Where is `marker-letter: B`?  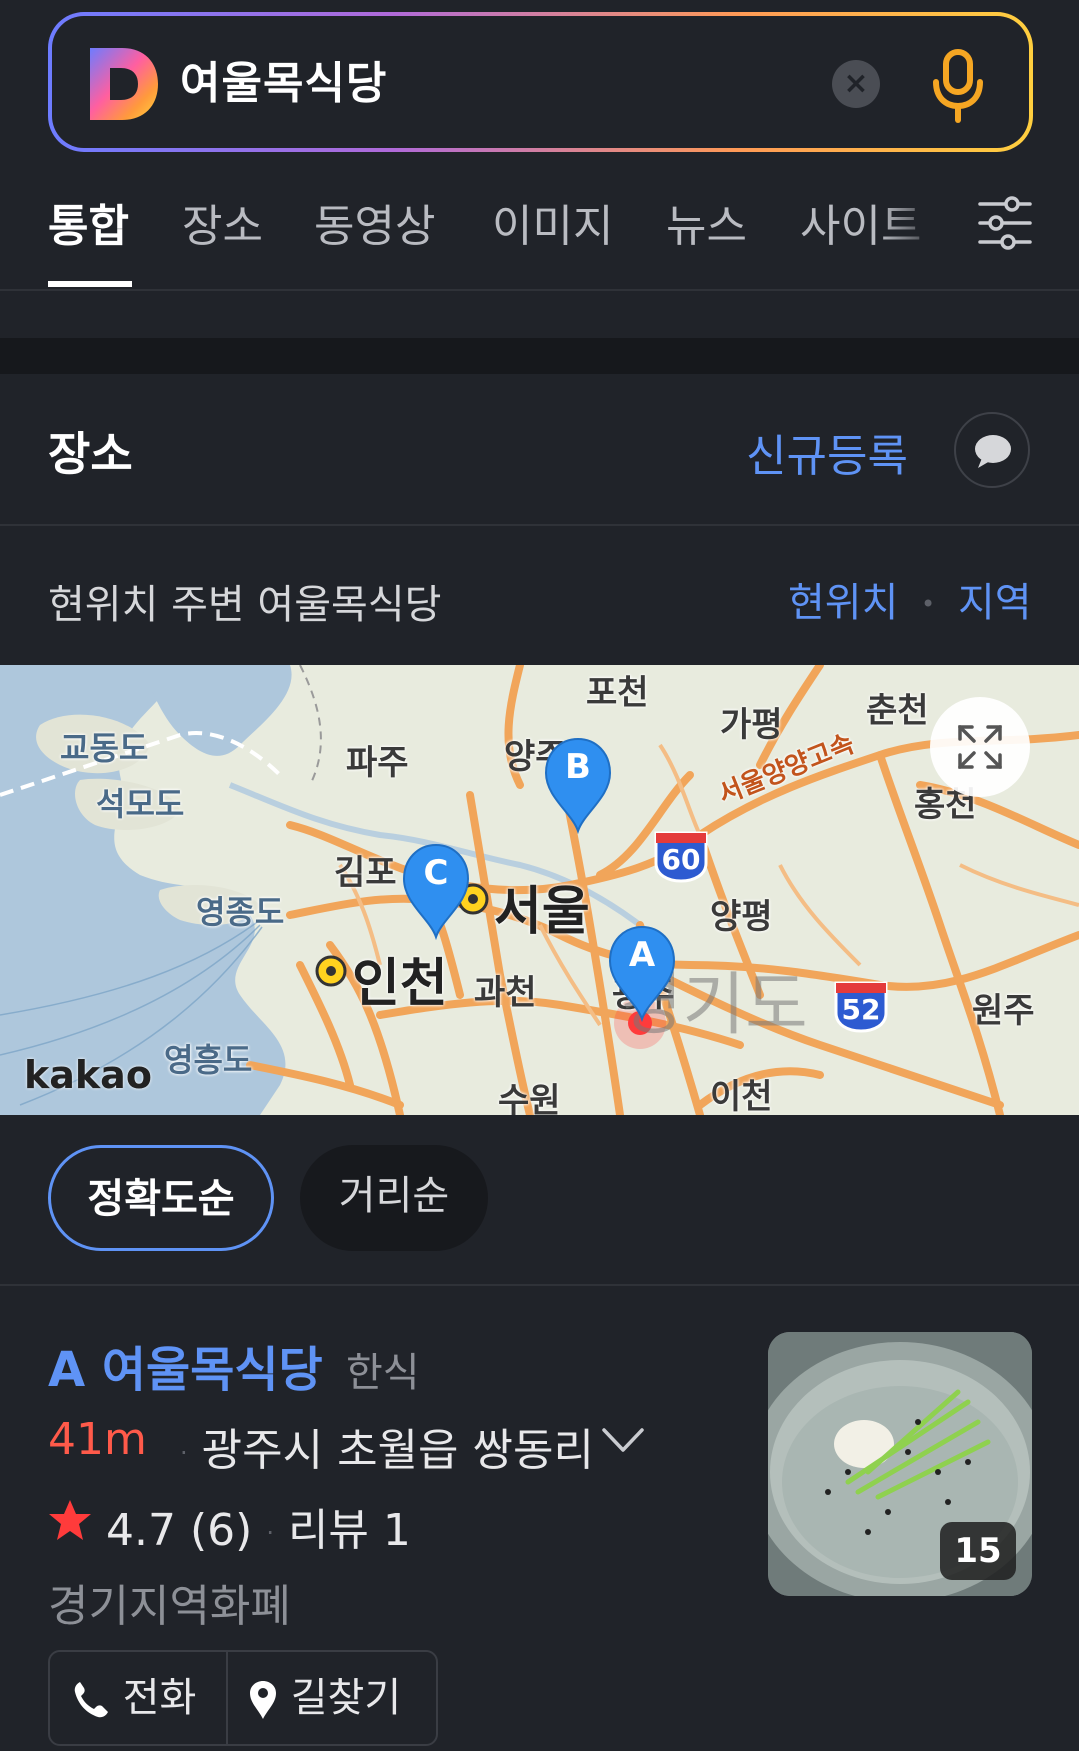 marker-letter: B is located at coordinates (578, 767).